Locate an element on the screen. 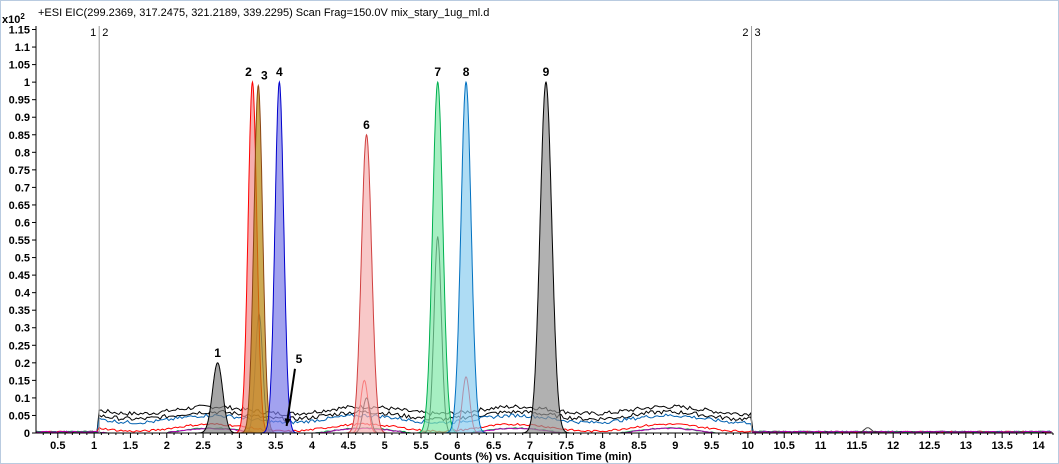 The height and width of the screenshot is (464, 1059). y-tick-label: 0.65 is located at coordinates (19, 206).